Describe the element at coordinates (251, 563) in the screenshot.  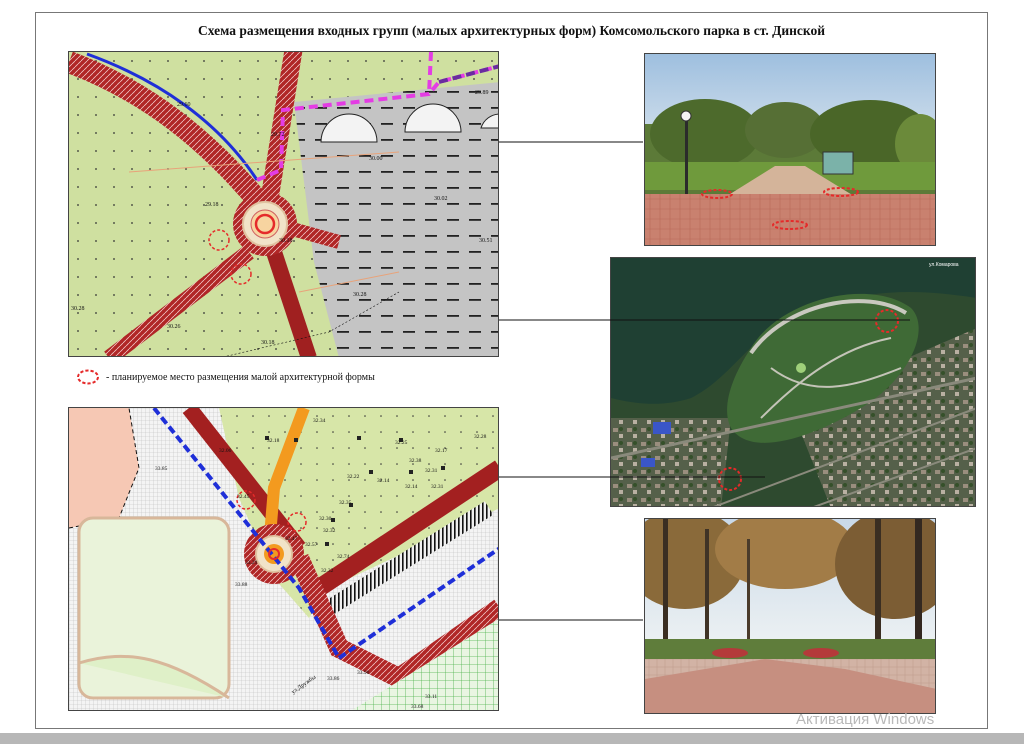
I see `elevation-label: 33.29` at that location.